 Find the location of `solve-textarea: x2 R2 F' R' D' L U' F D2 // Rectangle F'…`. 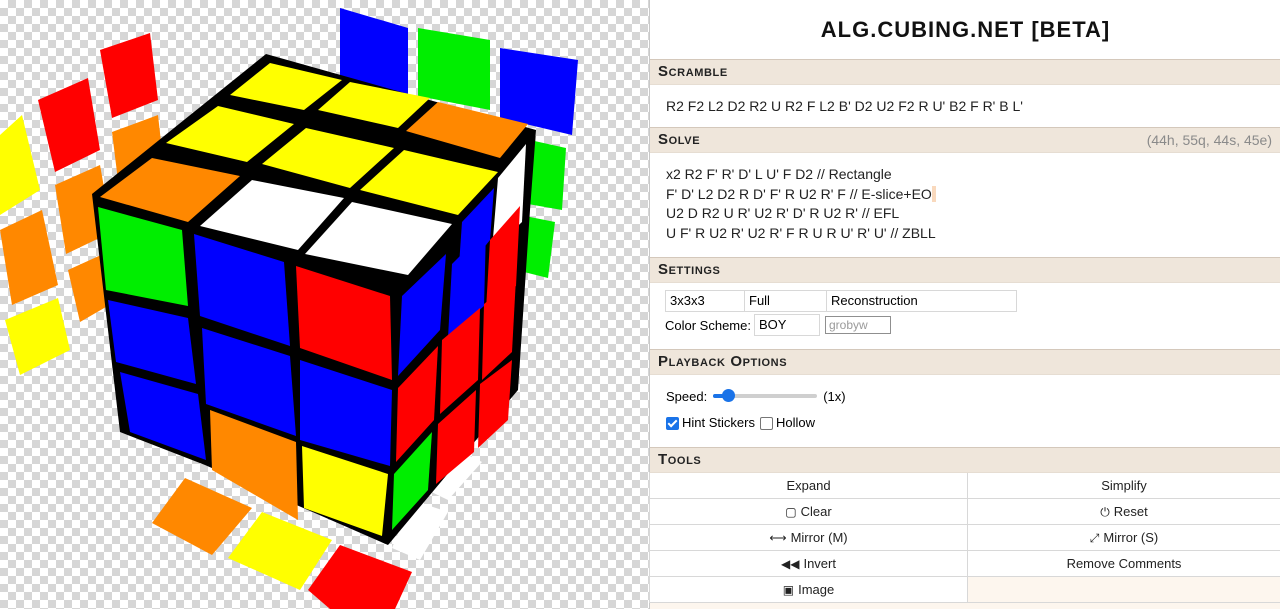

solve-textarea: x2 R2 F' R' D' L U' F D2 // Rectangle F'… is located at coordinates (965, 205).